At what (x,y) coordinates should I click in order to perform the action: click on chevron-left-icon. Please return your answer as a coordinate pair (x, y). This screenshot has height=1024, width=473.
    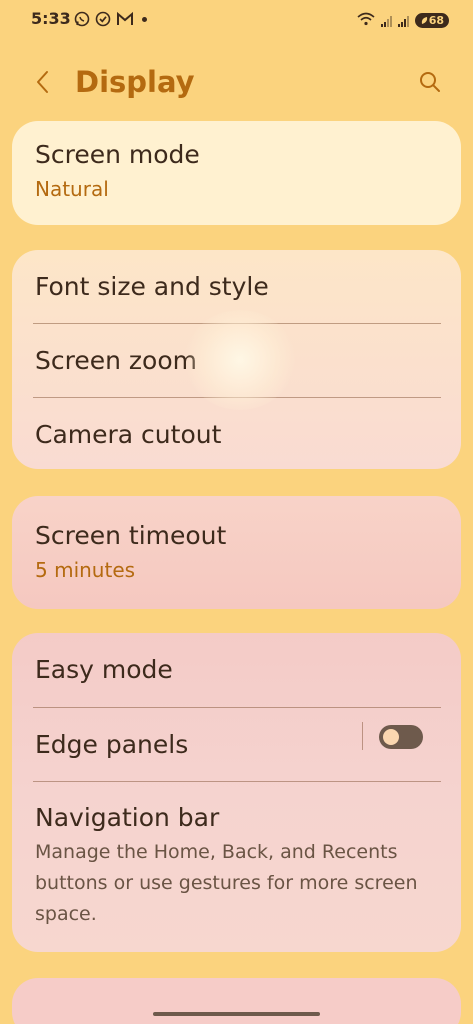
    Looking at the image, I should click on (42, 82).